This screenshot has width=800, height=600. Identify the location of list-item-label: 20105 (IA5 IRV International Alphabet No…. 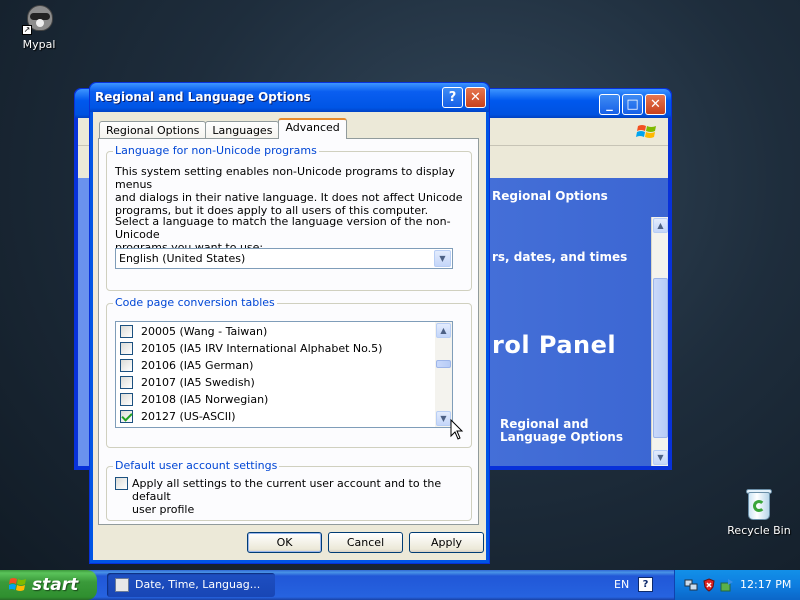
(262, 348).